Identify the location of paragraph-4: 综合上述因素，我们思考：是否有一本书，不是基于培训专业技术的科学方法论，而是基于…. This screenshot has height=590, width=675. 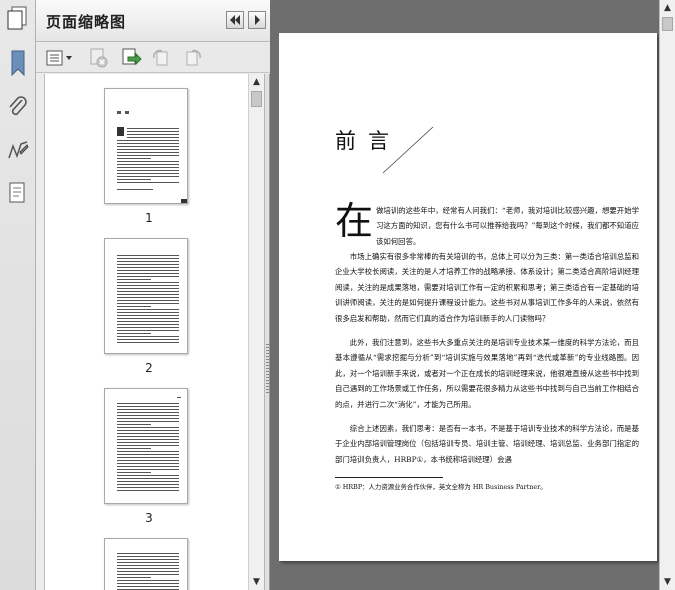
(487, 444).